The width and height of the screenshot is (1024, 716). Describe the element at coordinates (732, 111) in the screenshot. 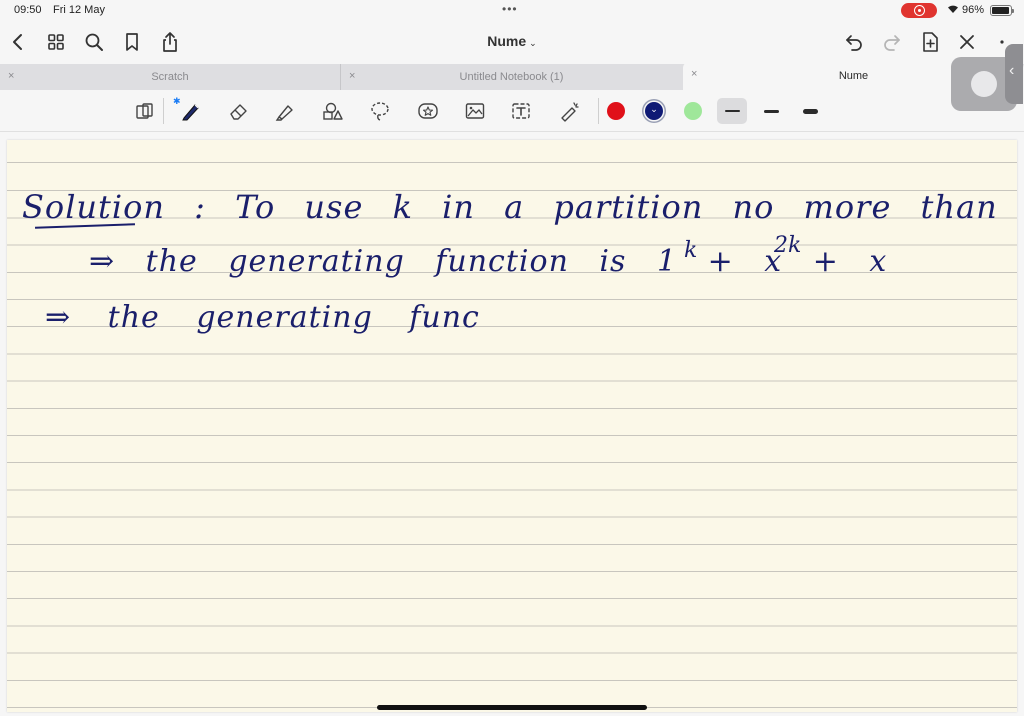

I see `thickness-fine` at that location.